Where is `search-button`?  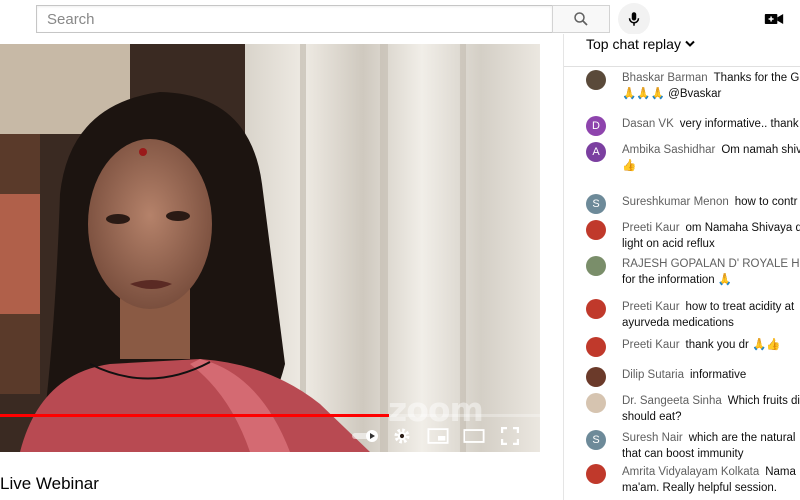
search-button is located at coordinates (581, 19).